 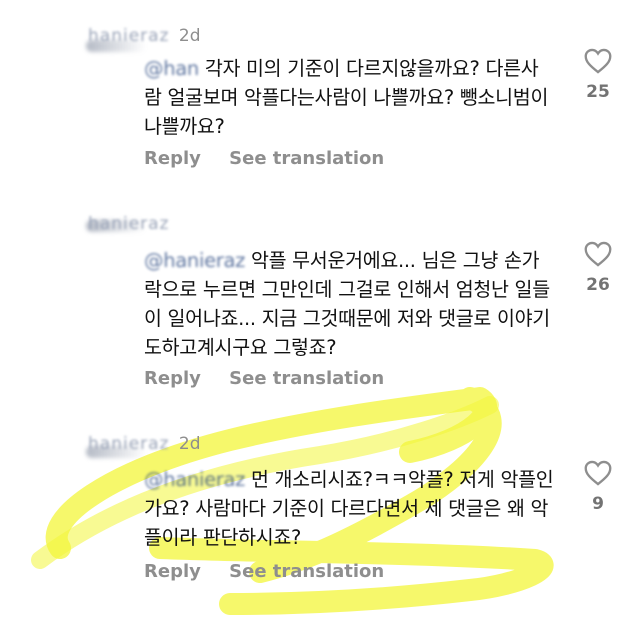 What do you see at coordinates (598, 268) in the screenshot?
I see `like-button: 26` at bounding box center [598, 268].